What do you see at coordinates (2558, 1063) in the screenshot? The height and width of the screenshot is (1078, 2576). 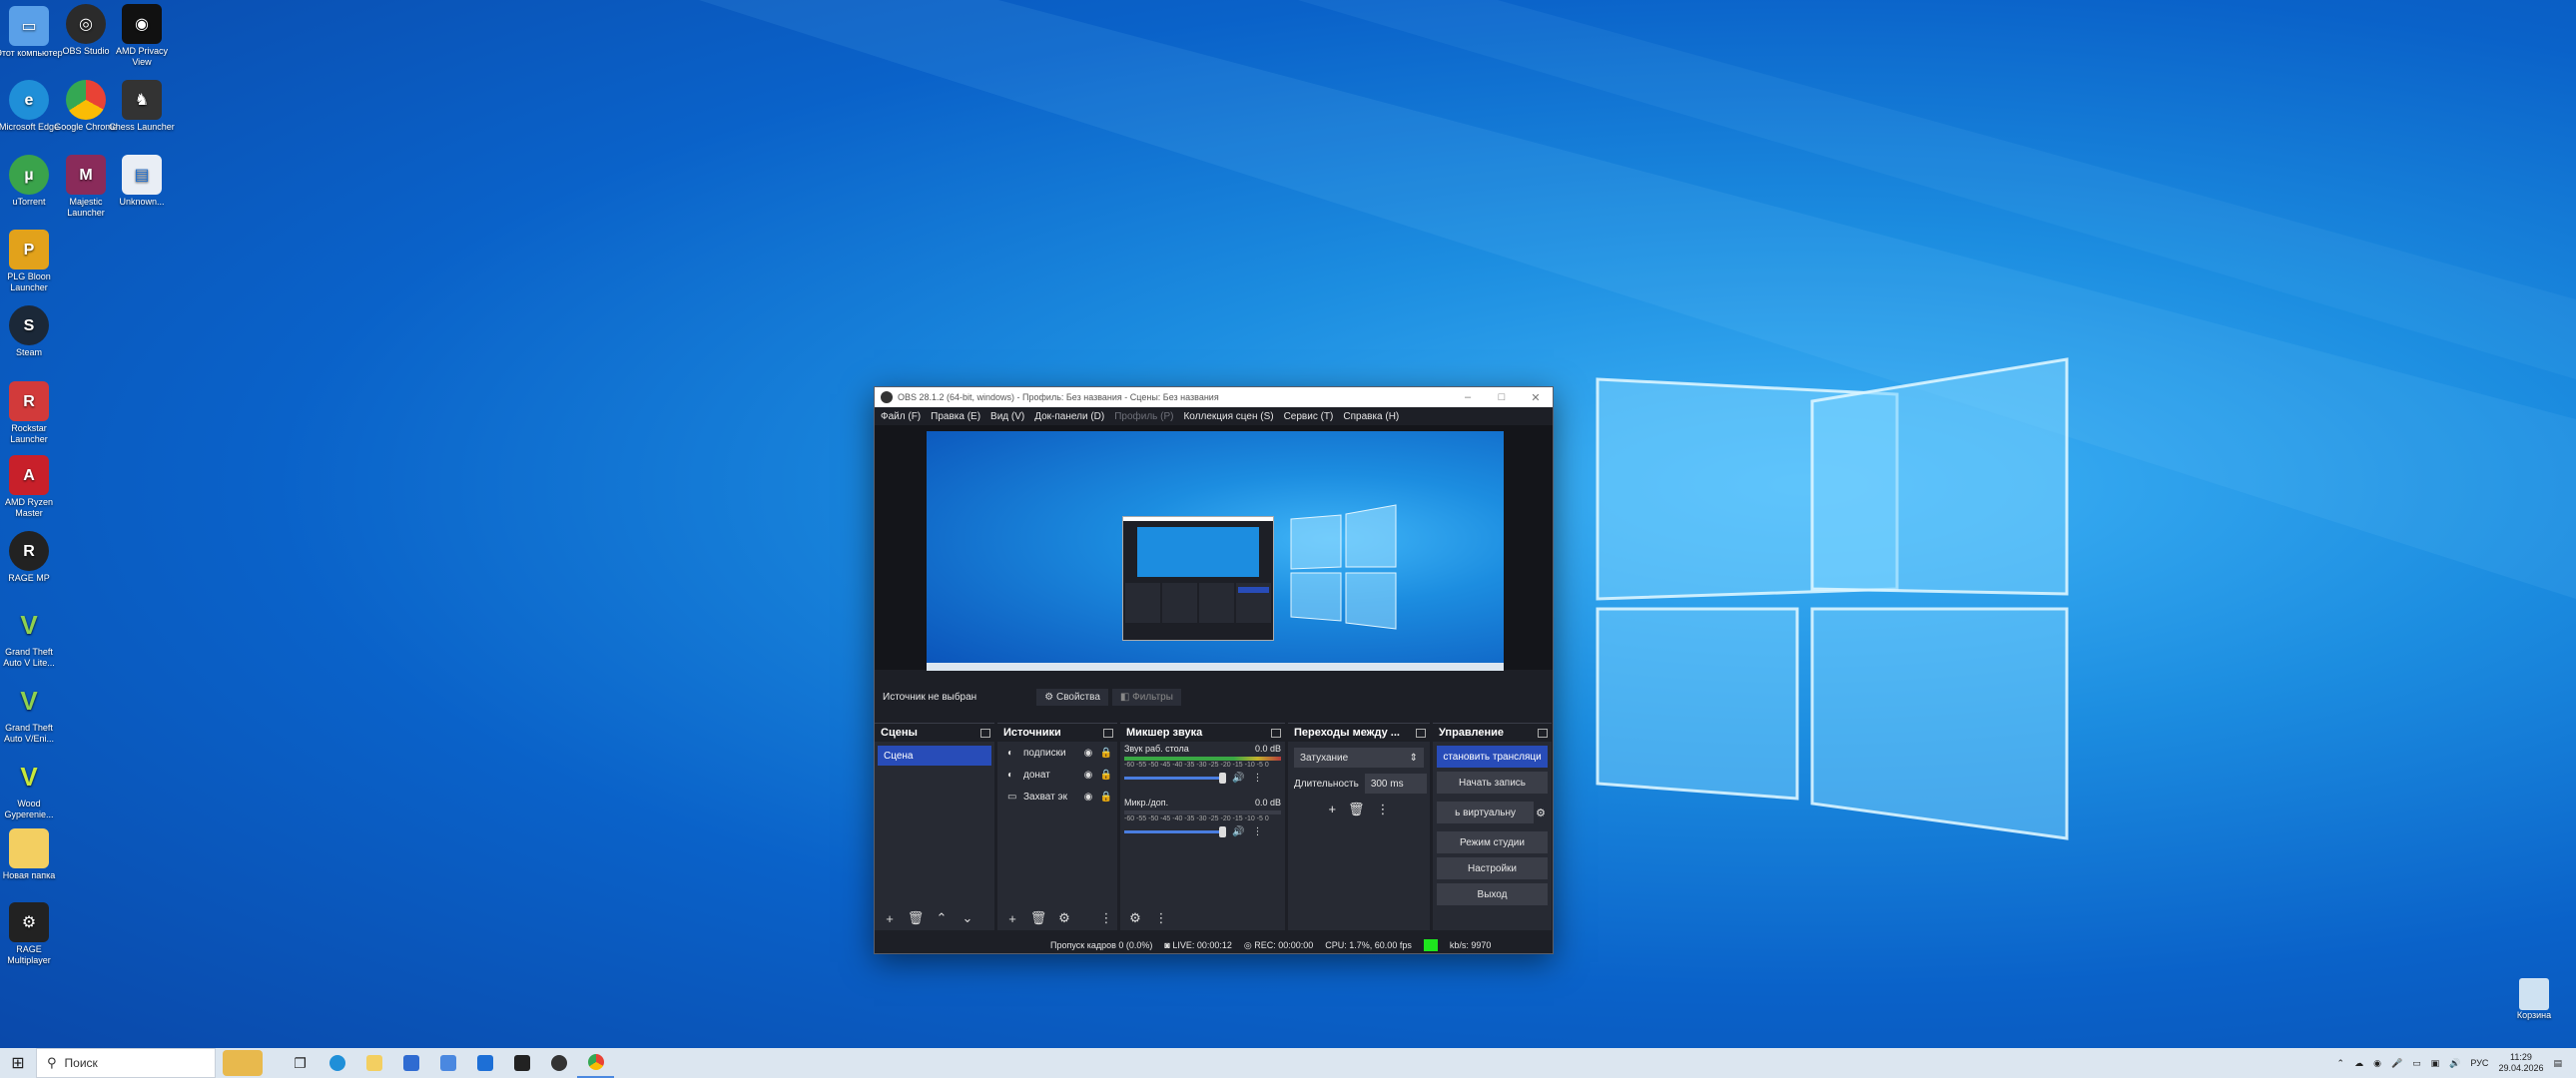 I see `notifications-icon: ▤` at bounding box center [2558, 1063].